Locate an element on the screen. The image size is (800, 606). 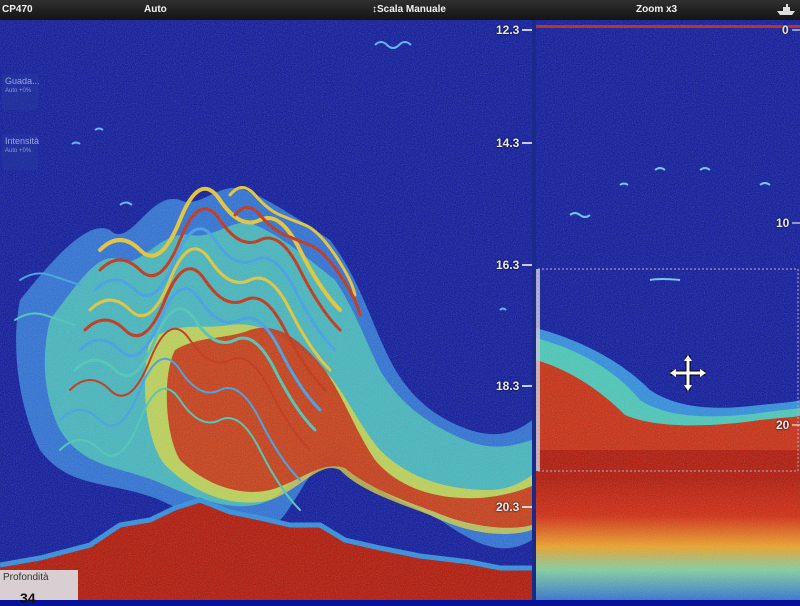
depth-readout-value: 34 is located at coordinates (28, 598).